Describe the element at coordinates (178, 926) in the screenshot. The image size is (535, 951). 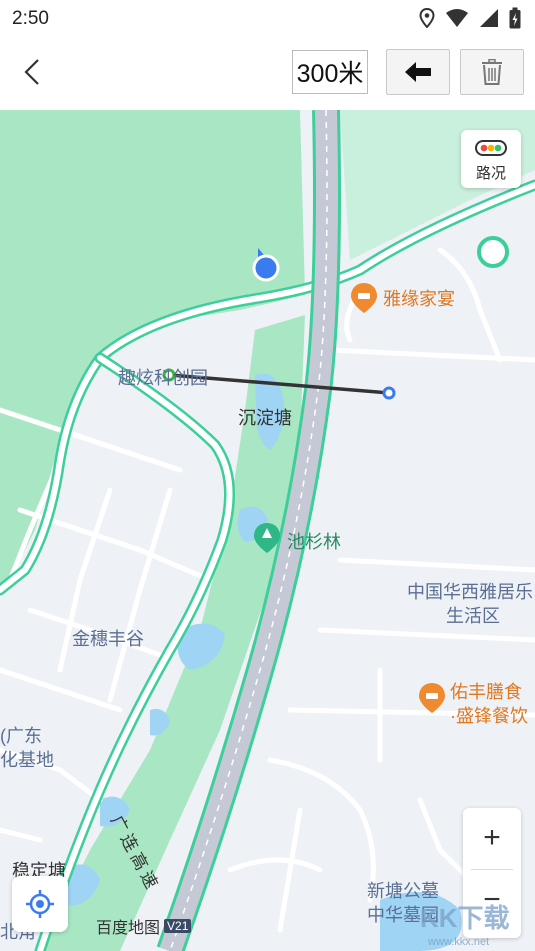
I see `map-logo-version: V21` at that location.